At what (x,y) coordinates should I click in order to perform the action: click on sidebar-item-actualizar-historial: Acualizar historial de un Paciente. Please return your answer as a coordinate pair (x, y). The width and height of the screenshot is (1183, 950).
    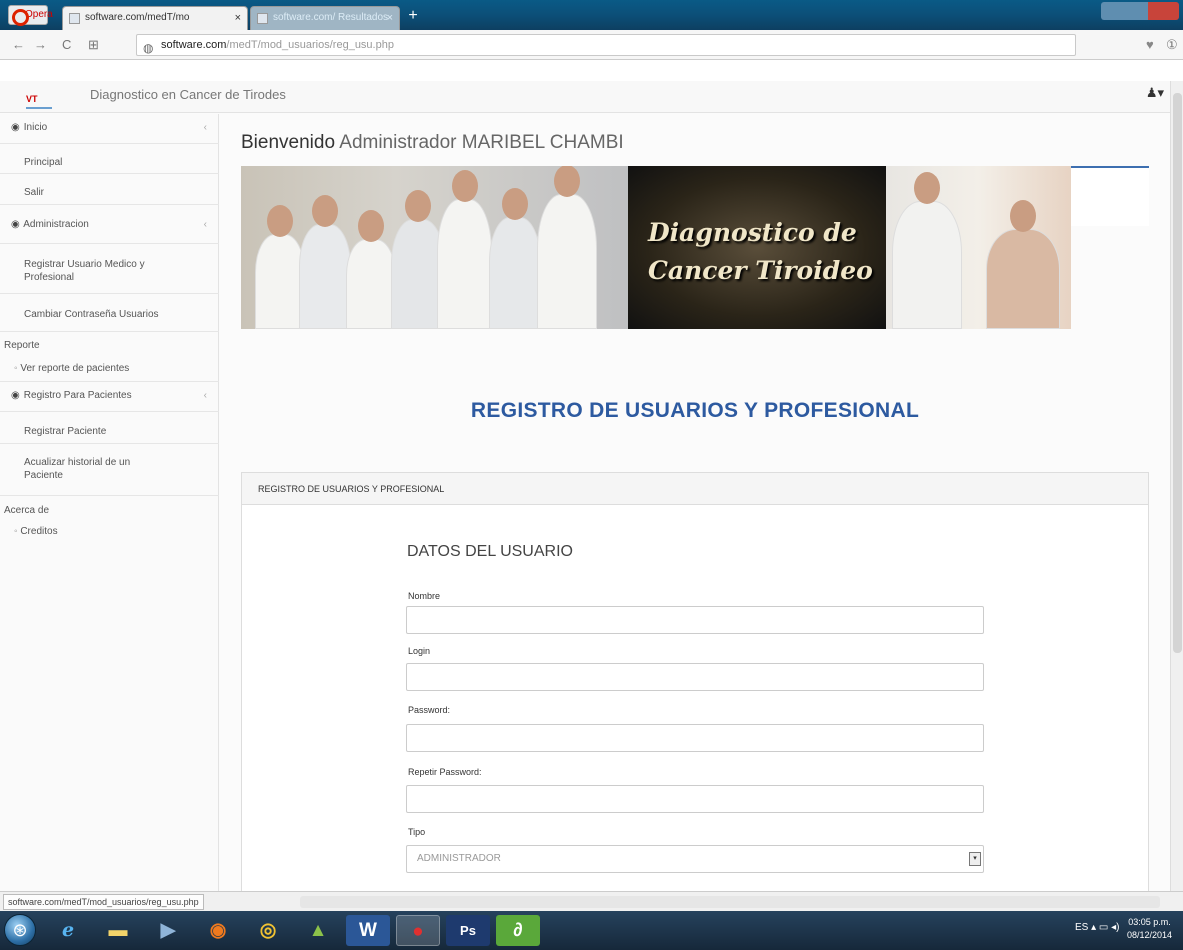
    Looking at the image, I should click on (109, 470).